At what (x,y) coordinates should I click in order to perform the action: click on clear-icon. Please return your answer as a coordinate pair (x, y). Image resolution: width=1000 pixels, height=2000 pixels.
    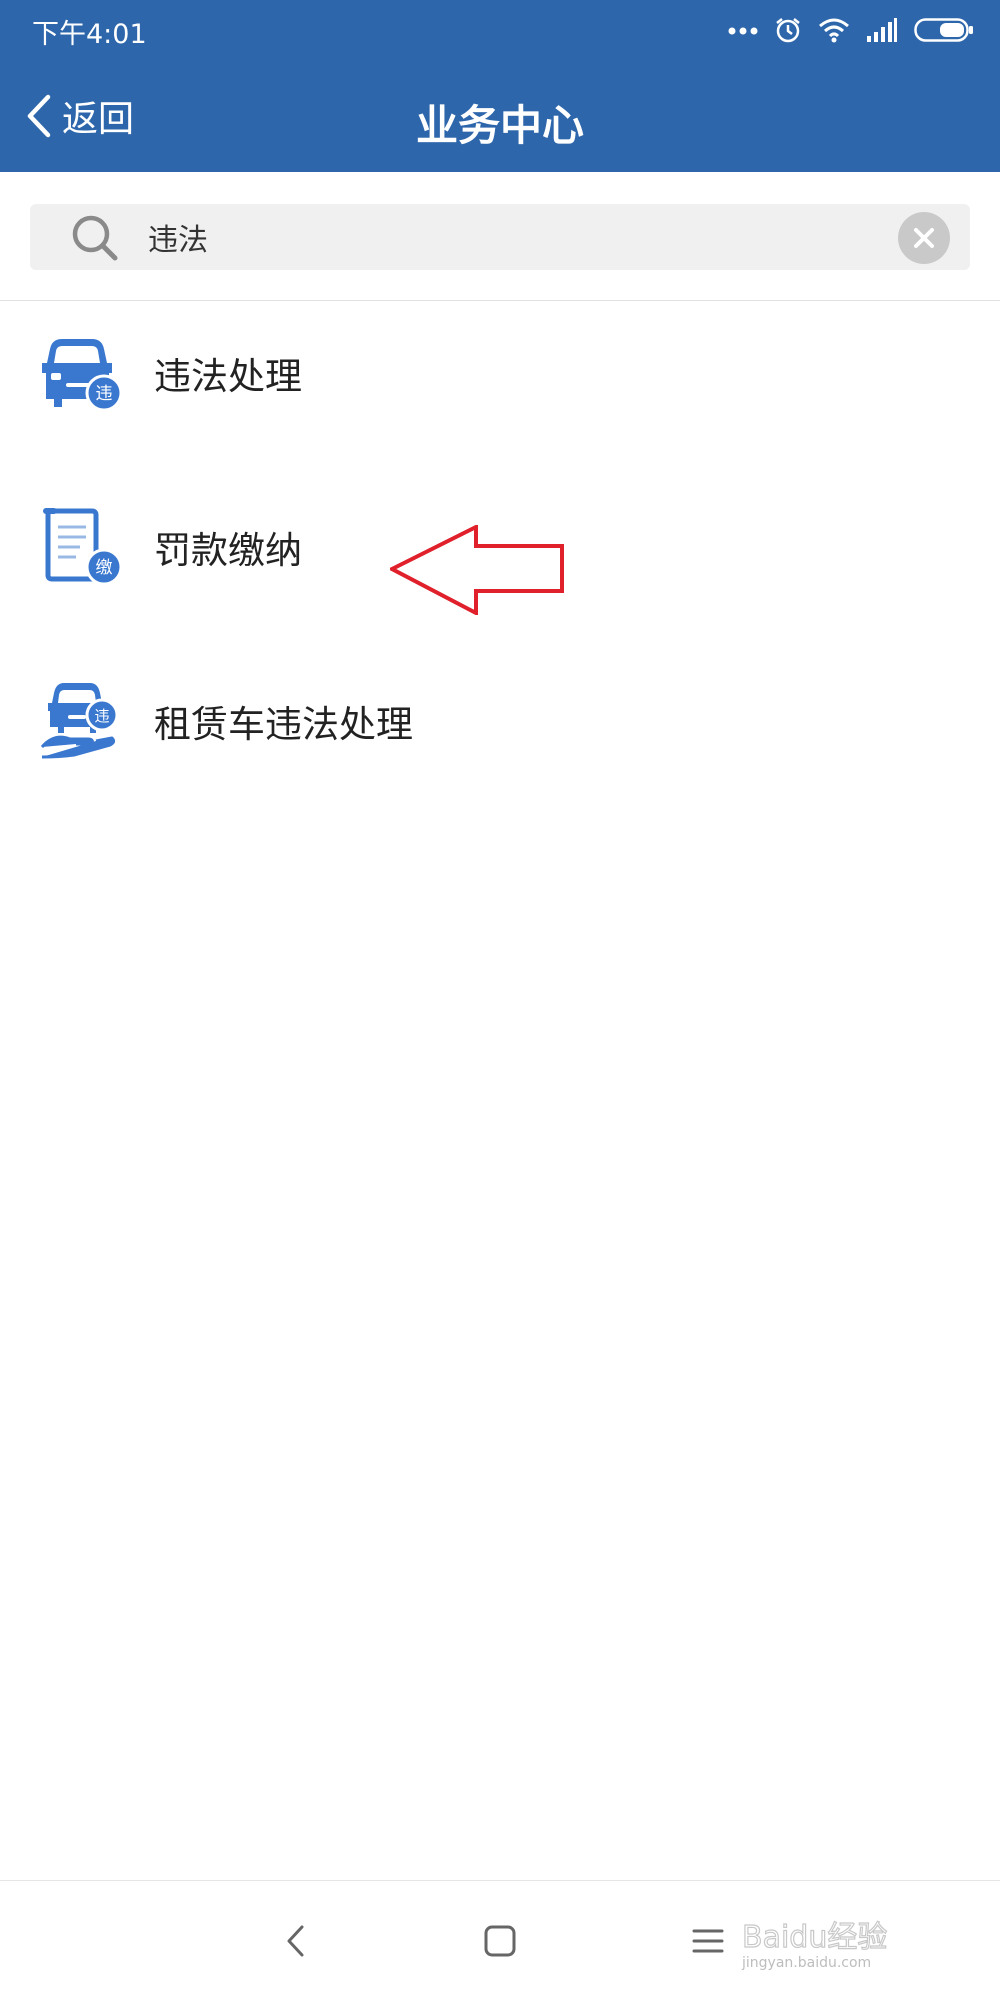
    Looking at the image, I should click on (924, 238).